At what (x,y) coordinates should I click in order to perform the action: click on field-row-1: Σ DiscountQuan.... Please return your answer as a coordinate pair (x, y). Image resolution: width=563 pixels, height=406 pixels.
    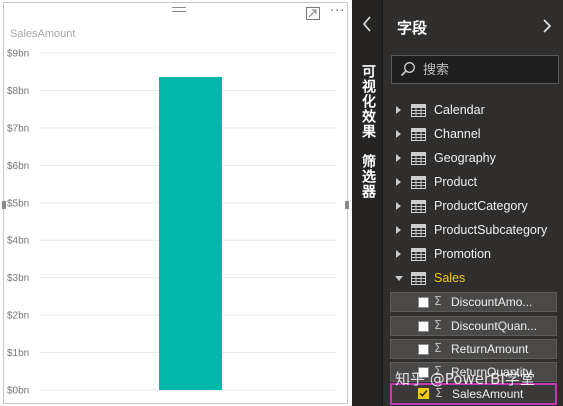
    Looking at the image, I should click on (473, 326).